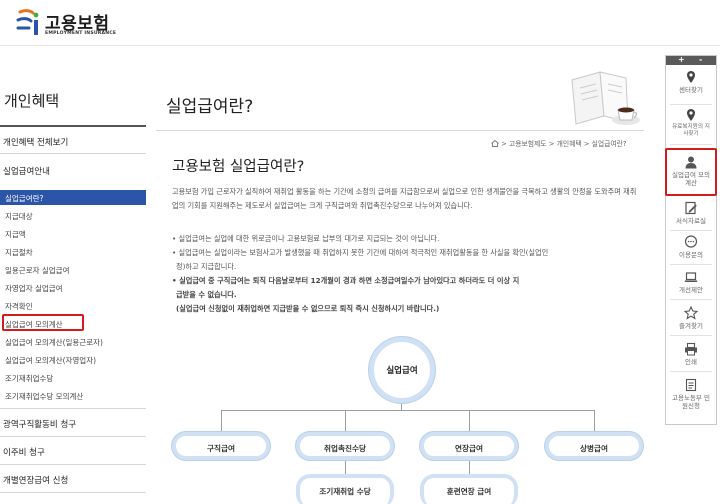 This screenshot has width=720, height=504. I want to click on sidebar-item: 지급절차, so click(19, 252).